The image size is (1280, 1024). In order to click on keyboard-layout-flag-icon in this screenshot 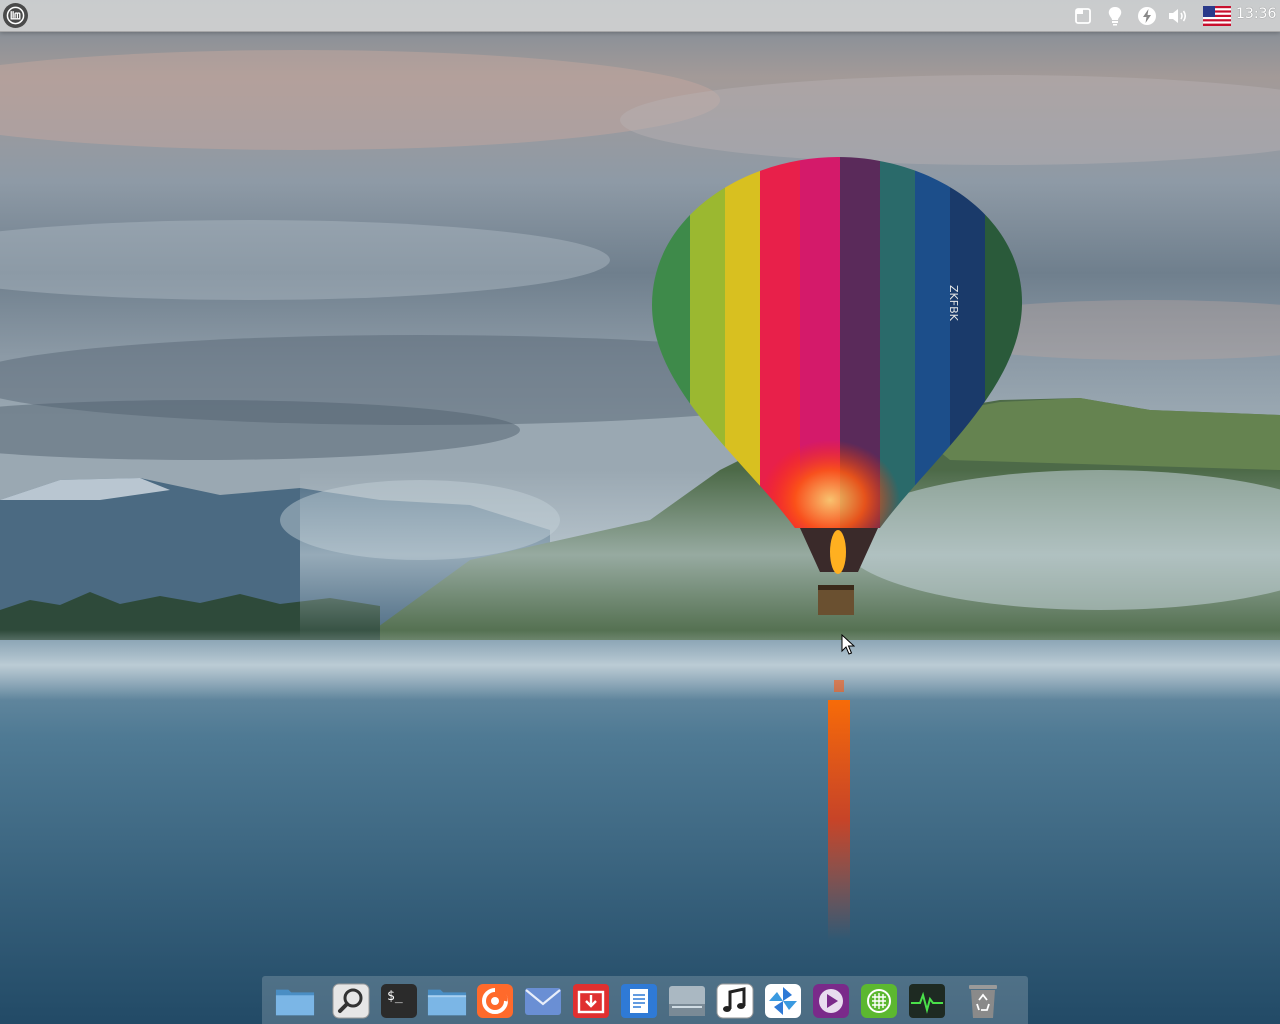, I will do `click(1217, 16)`.